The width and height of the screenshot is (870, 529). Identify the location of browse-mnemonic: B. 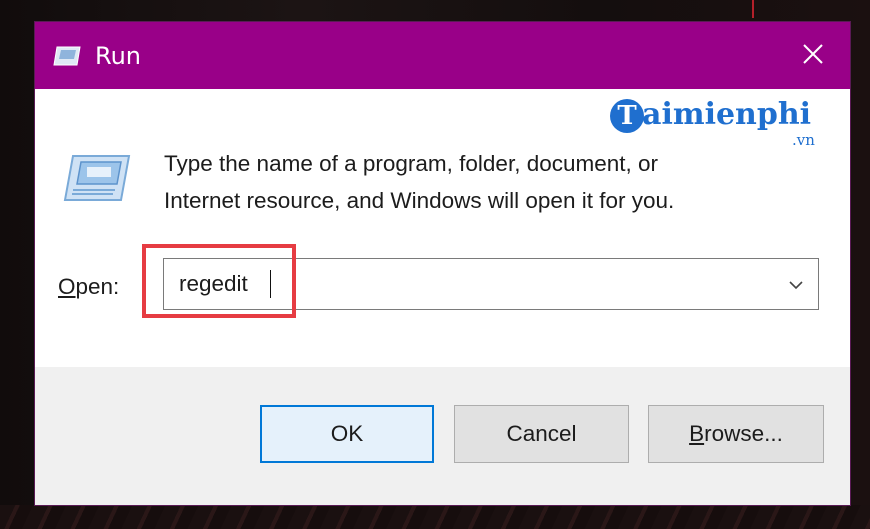
(697, 433).